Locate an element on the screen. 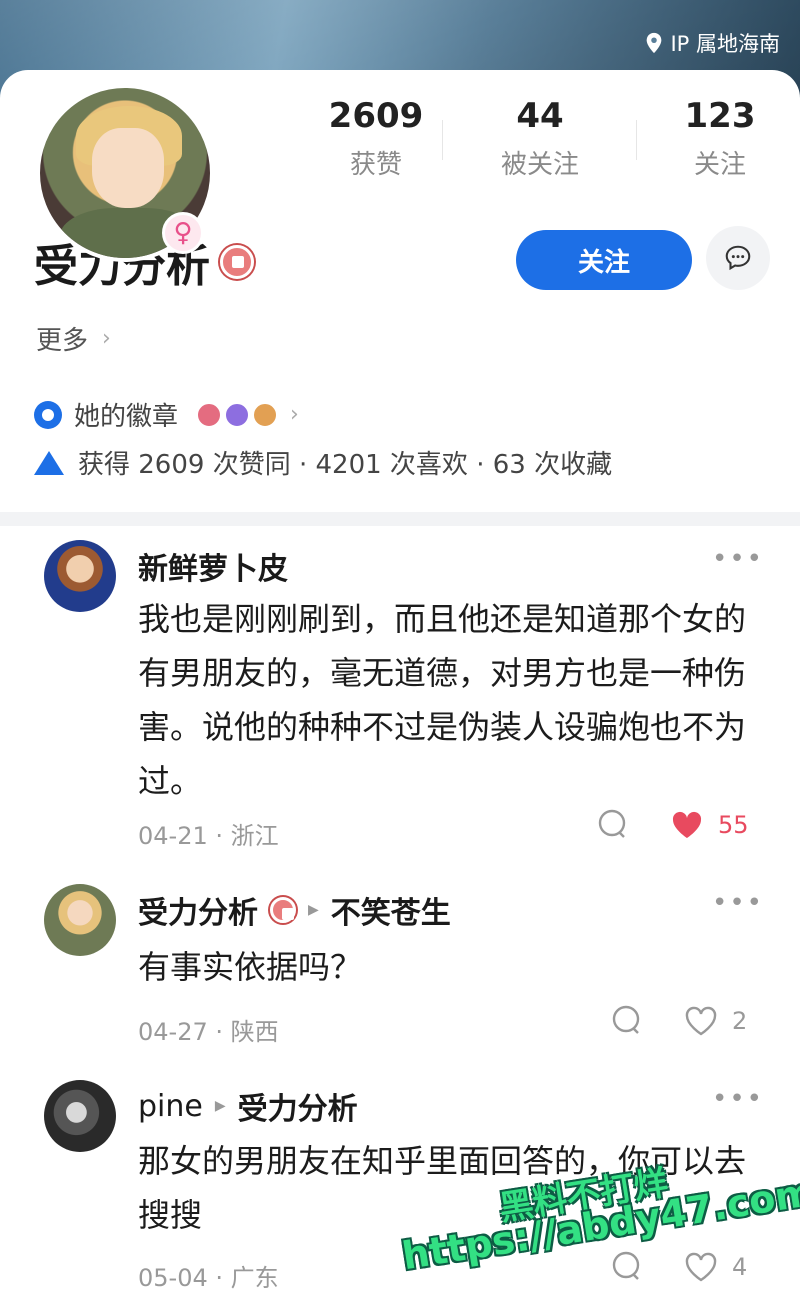 This screenshot has width=800, height=1306. section-divider is located at coordinates (400, 519).